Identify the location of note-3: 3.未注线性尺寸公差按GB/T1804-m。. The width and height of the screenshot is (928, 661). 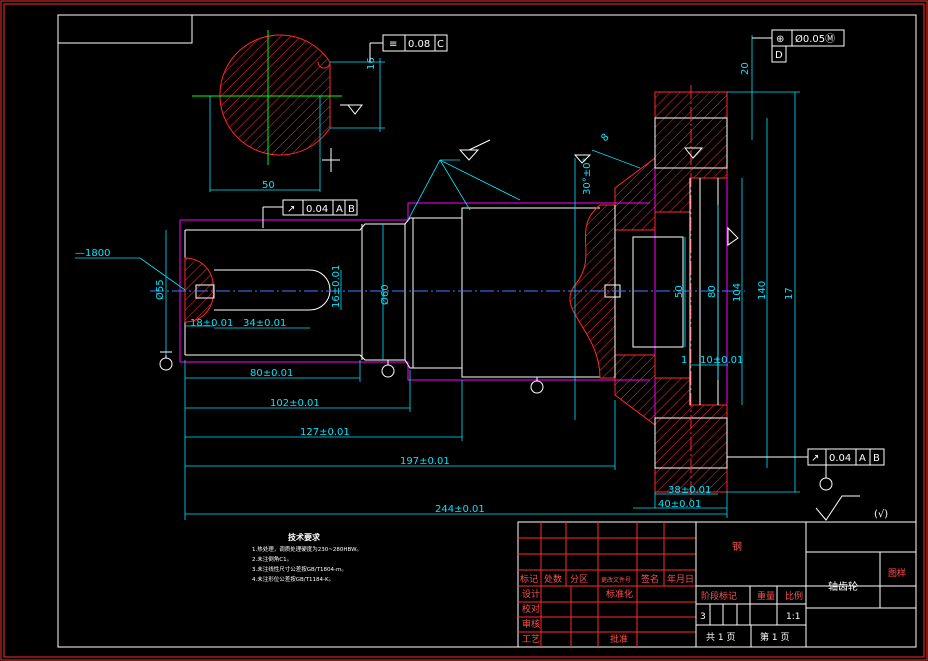
(299, 569).